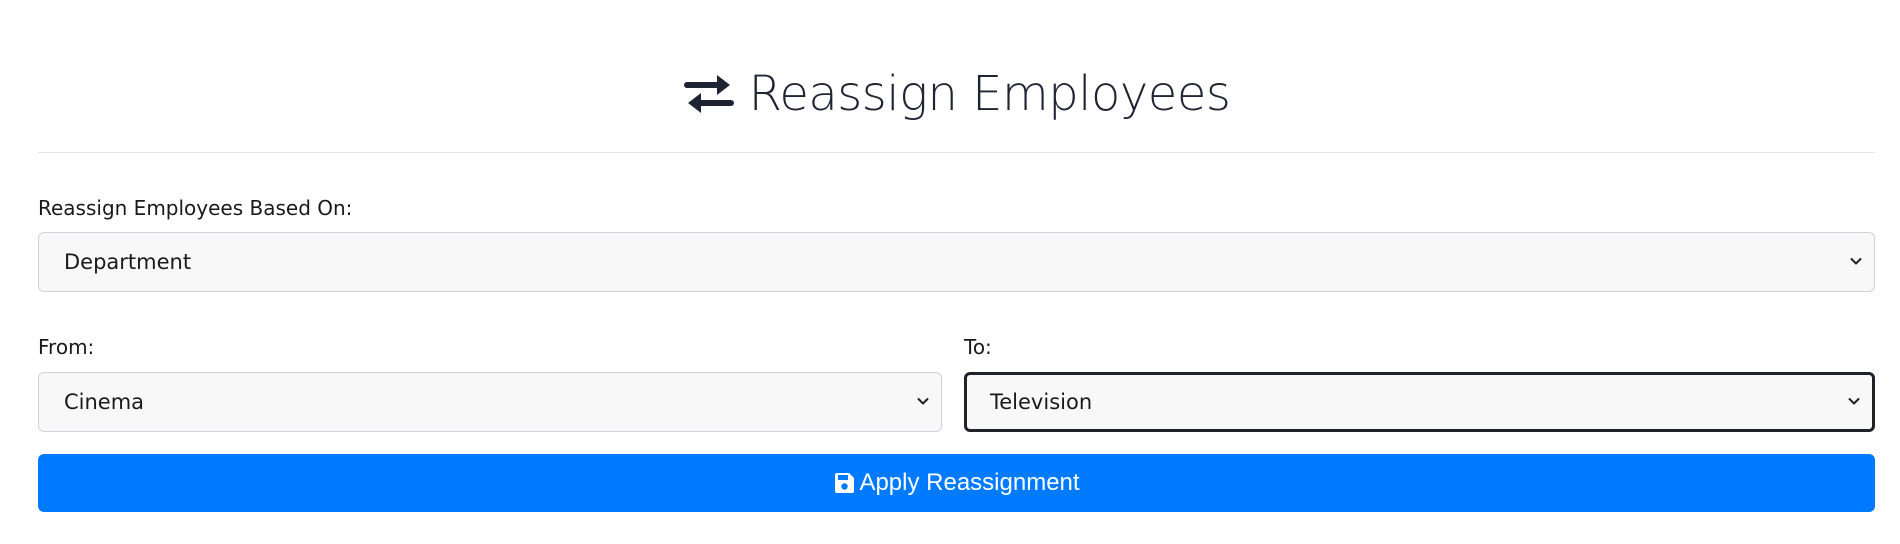 This screenshot has width=1900, height=544. I want to click on reassign-basis-value: Department, so click(128, 262).